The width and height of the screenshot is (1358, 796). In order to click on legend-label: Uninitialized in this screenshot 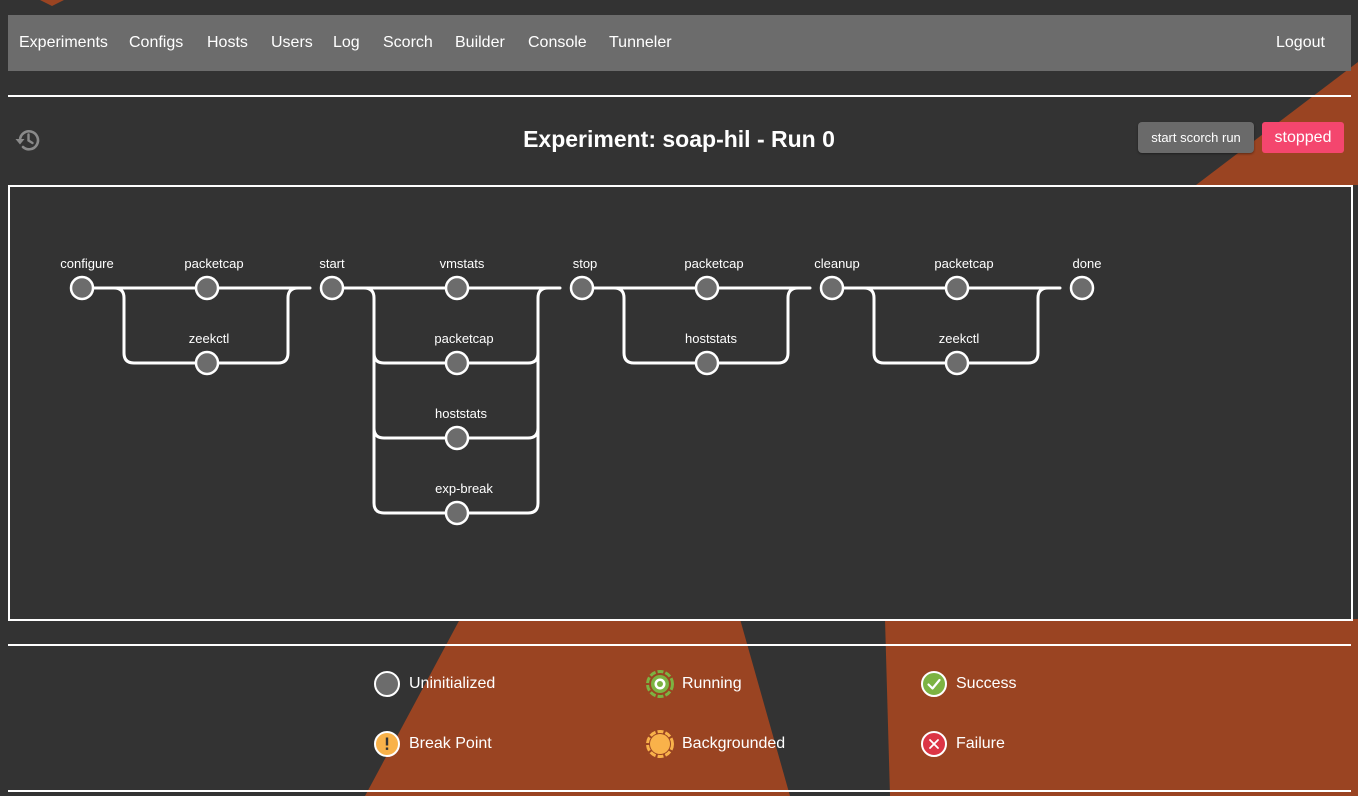, I will do `click(452, 683)`.